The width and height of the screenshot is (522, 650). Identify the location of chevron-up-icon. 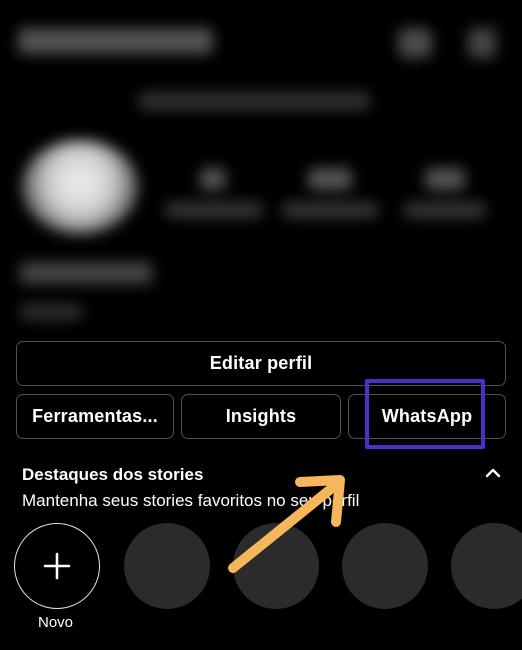
(493, 473).